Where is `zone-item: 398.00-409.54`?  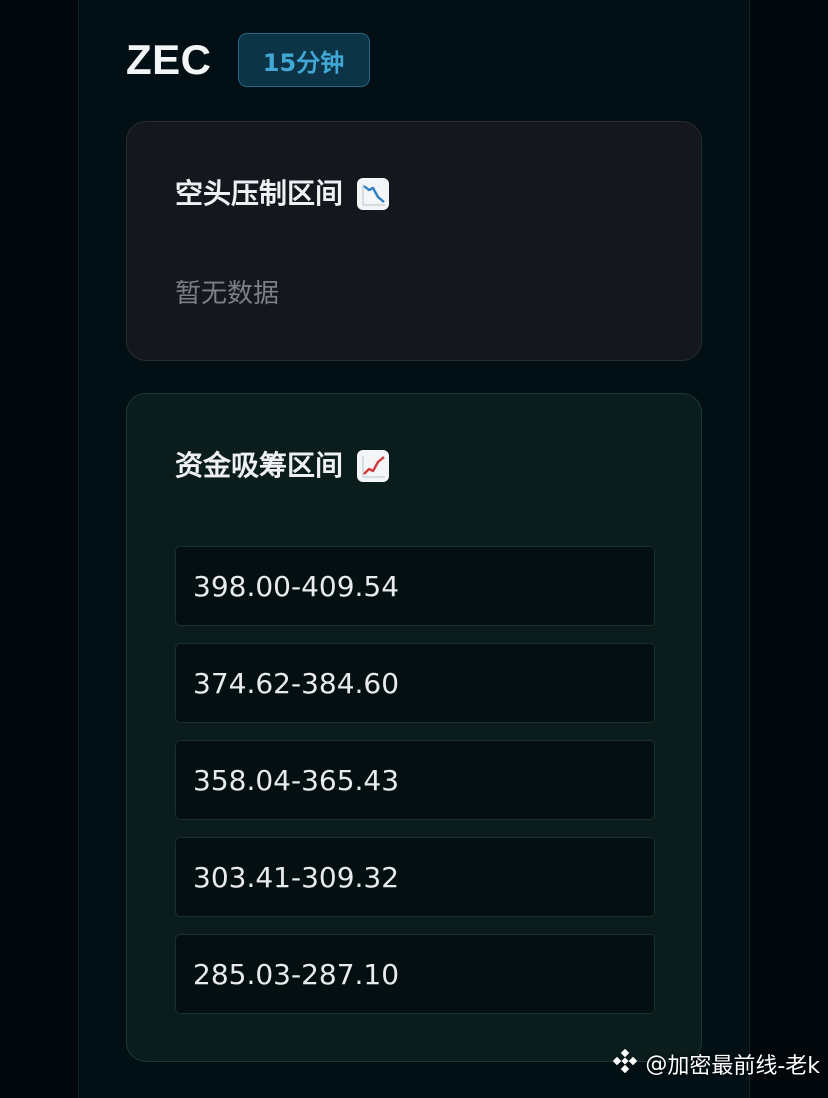
zone-item: 398.00-409.54 is located at coordinates (415, 586).